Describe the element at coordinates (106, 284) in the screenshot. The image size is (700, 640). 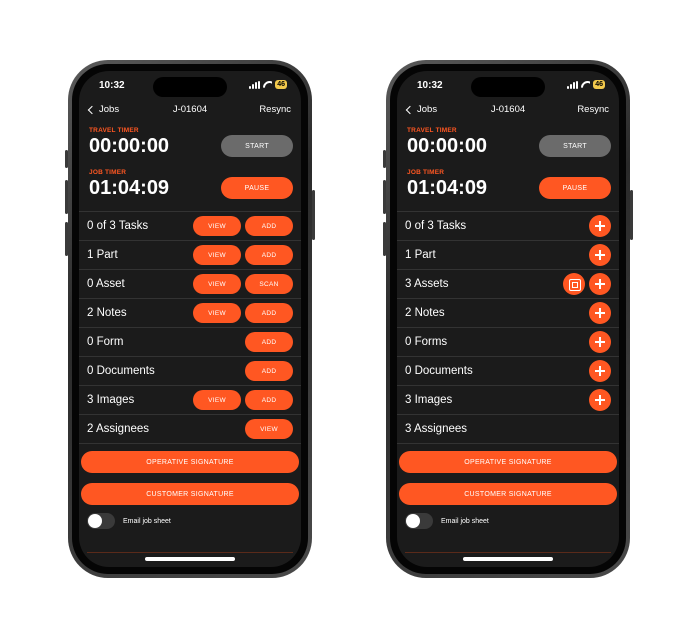
I see `list-item-label: 0 Asset` at that location.